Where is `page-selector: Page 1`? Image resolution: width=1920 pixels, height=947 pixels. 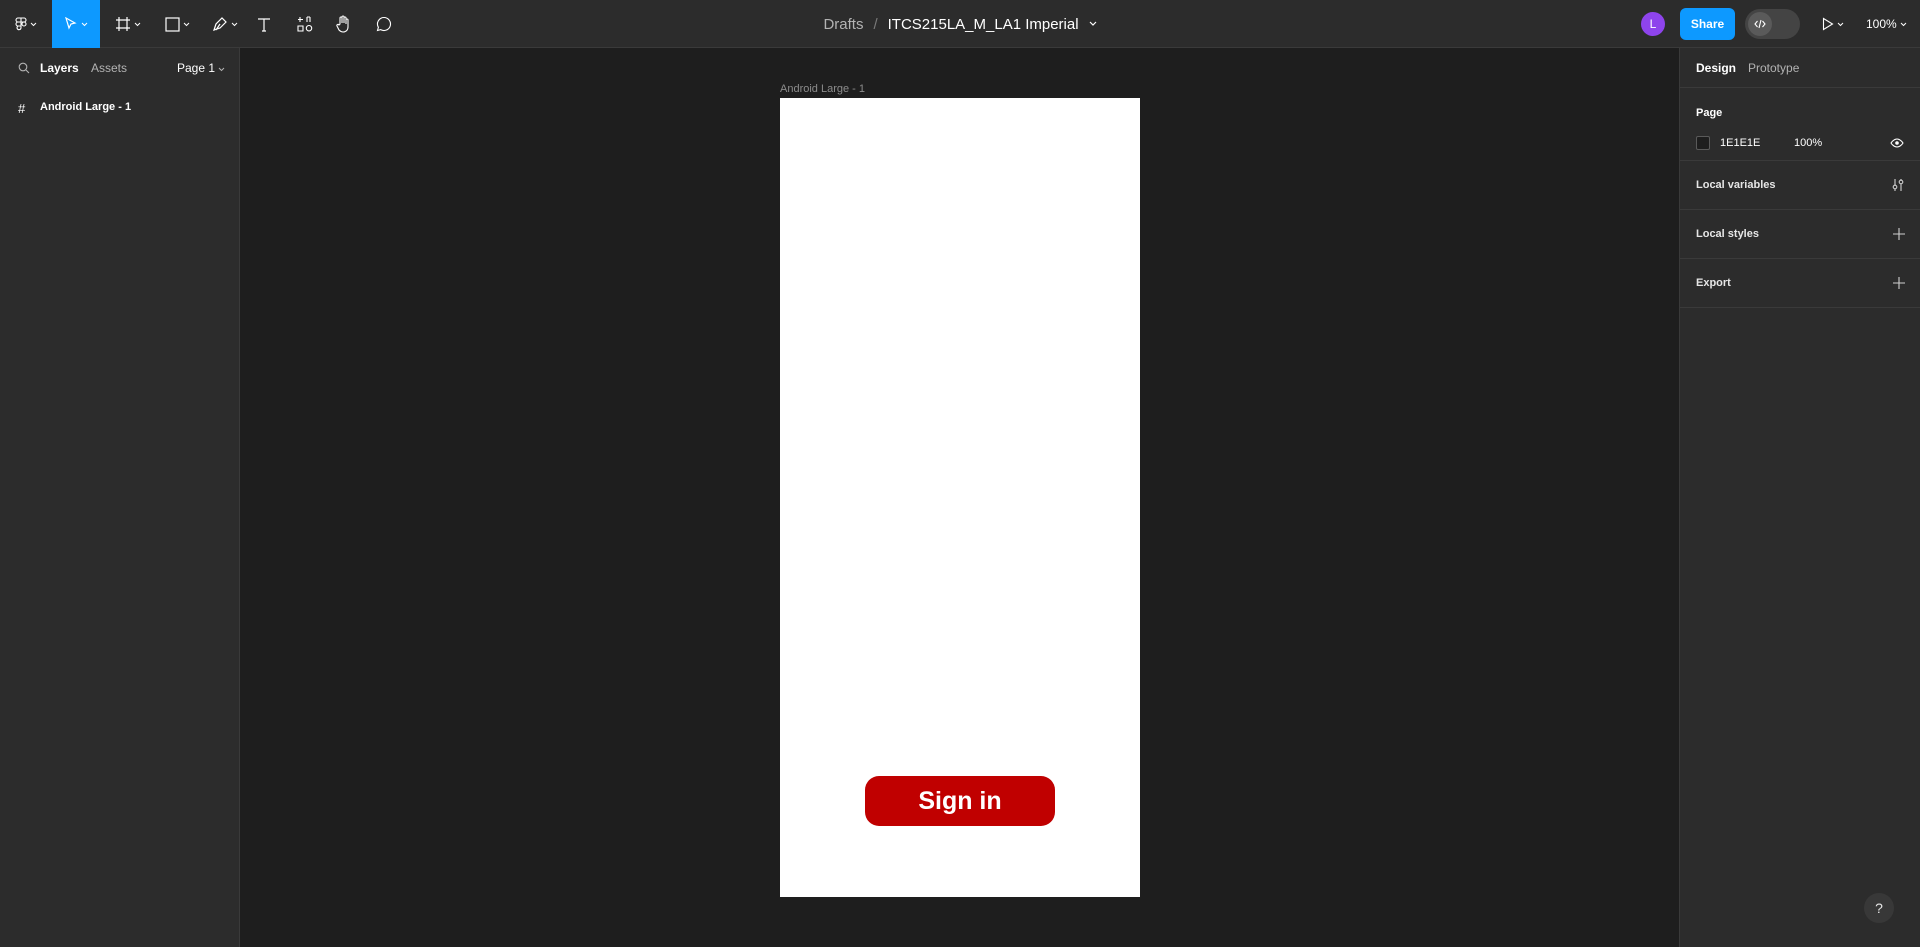
page-selector: Page 1 is located at coordinates (201, 68).